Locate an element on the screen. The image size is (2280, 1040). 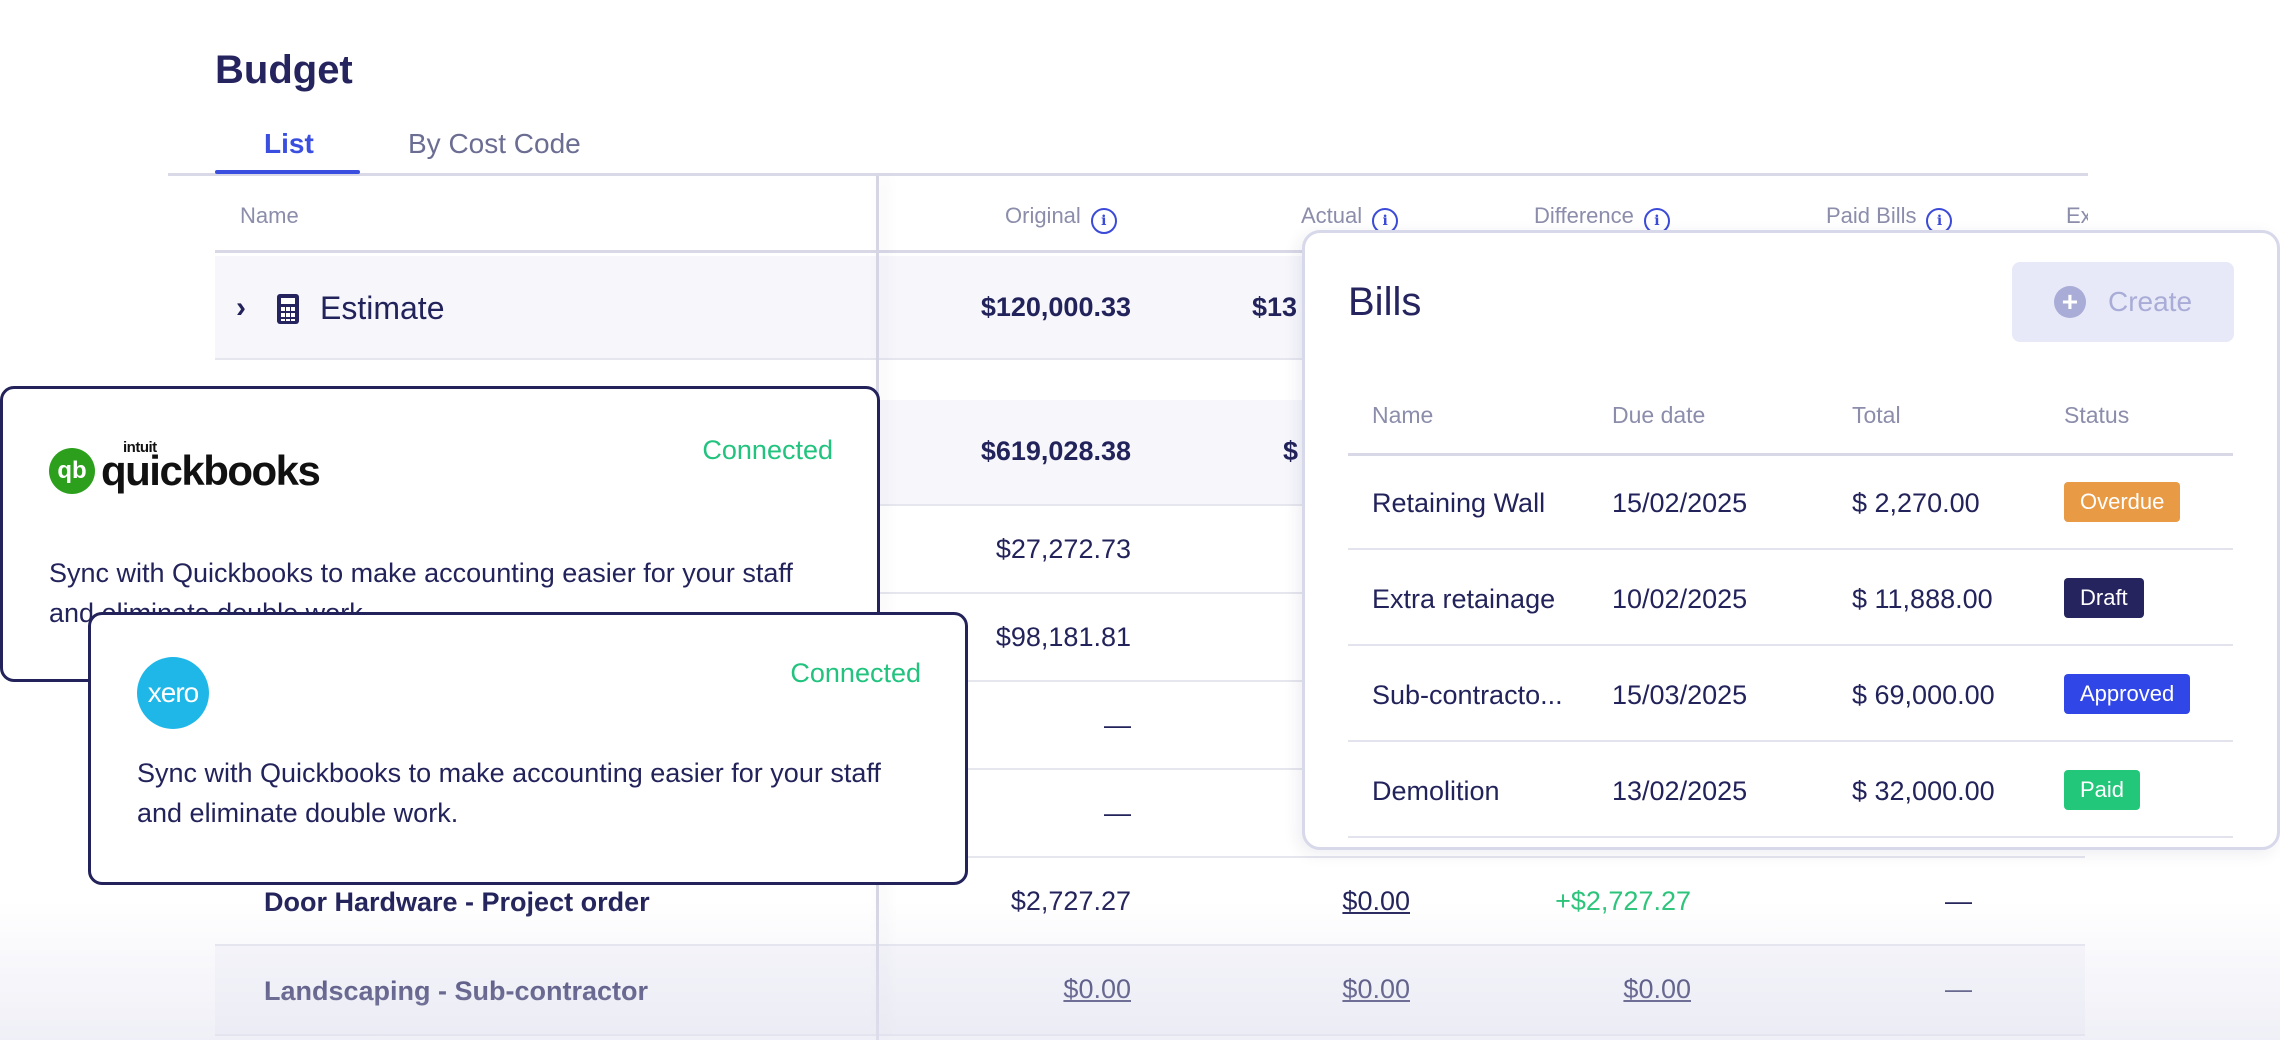
chevron-right-icon: › is located at coordinates (241, 308).